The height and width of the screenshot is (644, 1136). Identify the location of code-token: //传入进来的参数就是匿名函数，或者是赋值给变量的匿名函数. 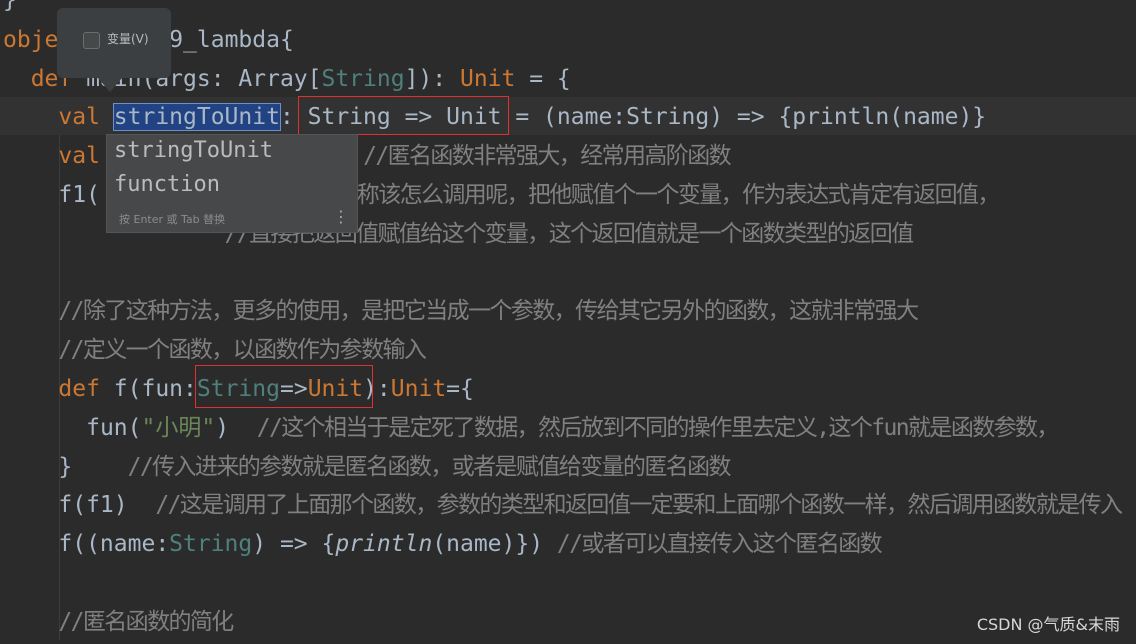
(429, 466).